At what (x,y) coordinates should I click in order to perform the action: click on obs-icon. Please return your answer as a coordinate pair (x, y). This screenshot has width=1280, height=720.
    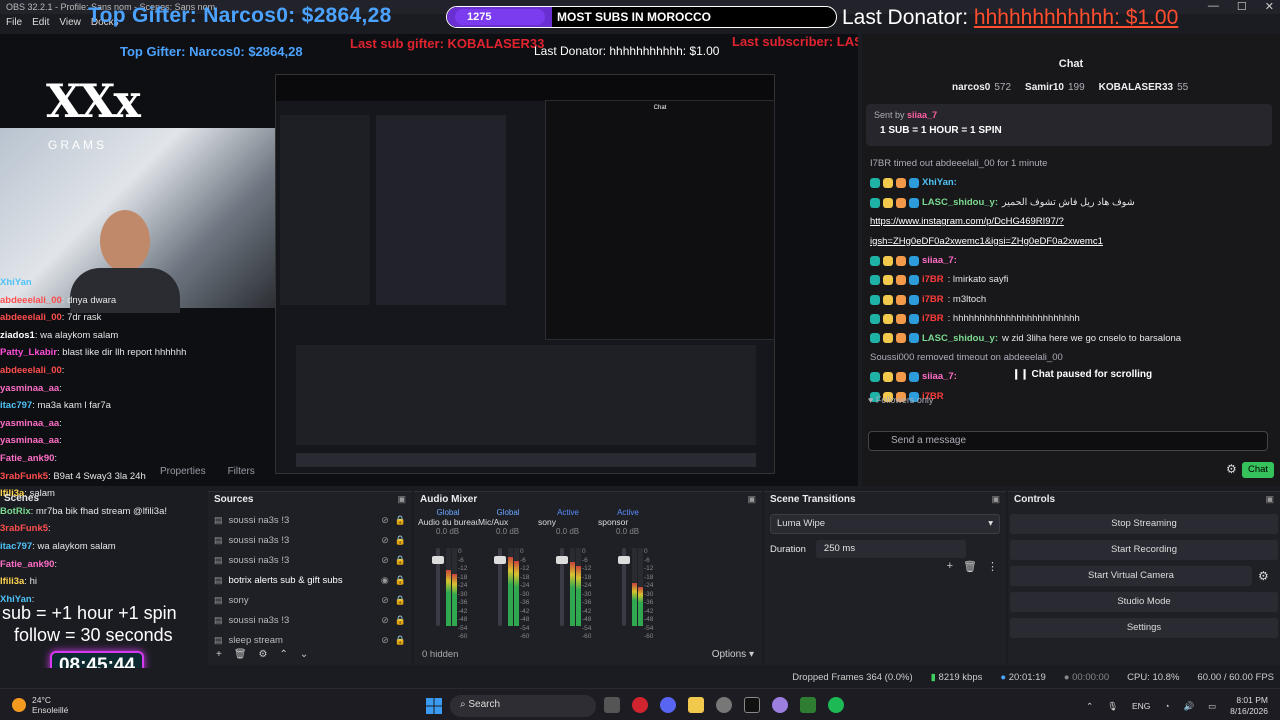
    Looking at the image, I should click on (724, 705).